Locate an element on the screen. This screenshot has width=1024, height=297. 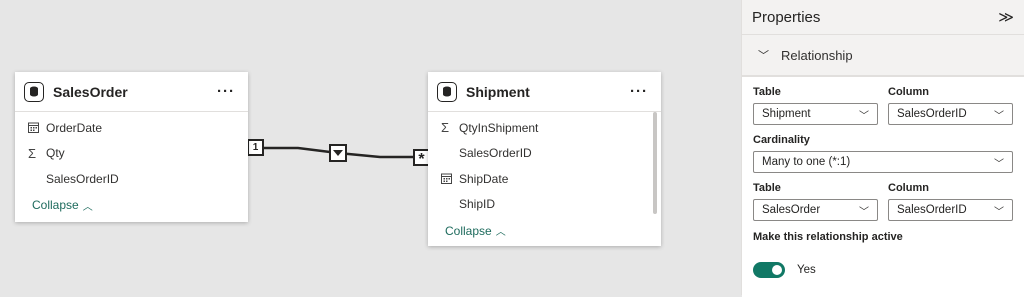
column2-dropdown: SalesOrderID ﹀ is located at coordinates (950, 210).